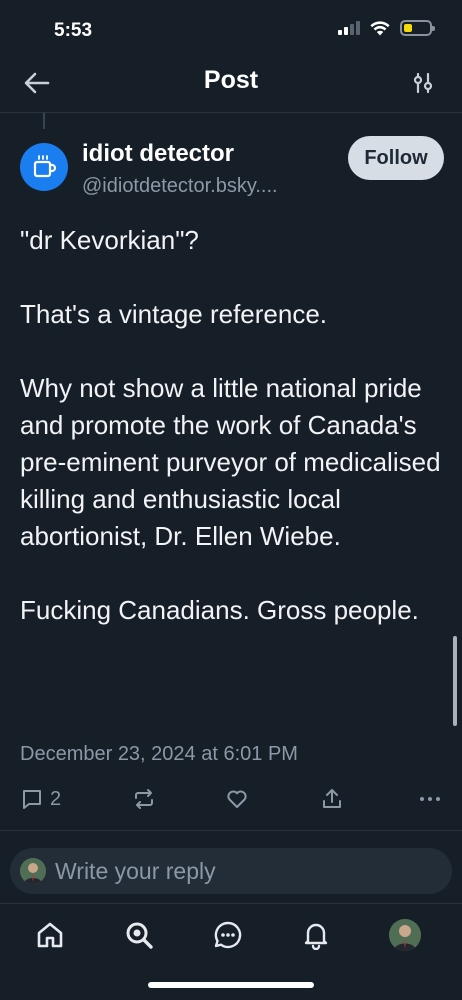  I want to click on thread-options-button, so click(423, 83).